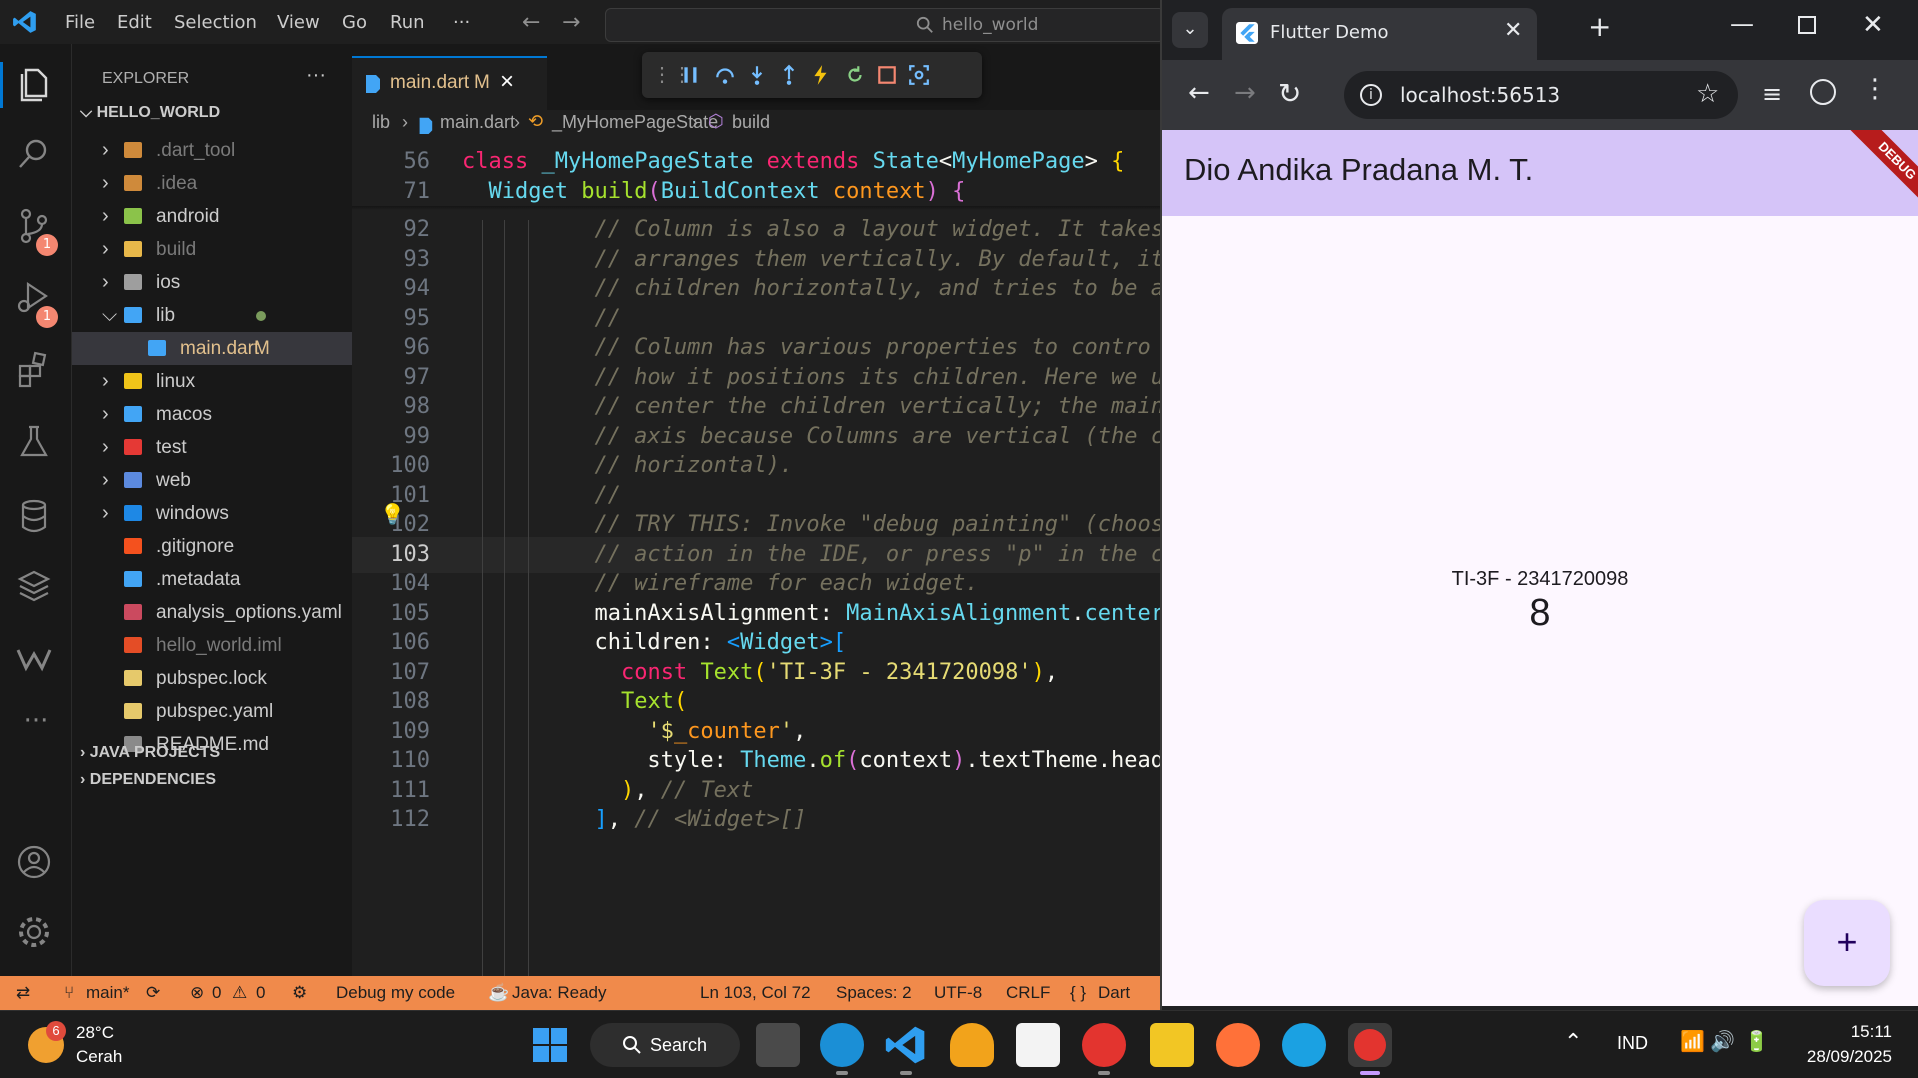 This screenshot has height=1078, width=1918. Describe the element at coordinates (36, 588) in the screenshot. I see `layers-icon` at that location.